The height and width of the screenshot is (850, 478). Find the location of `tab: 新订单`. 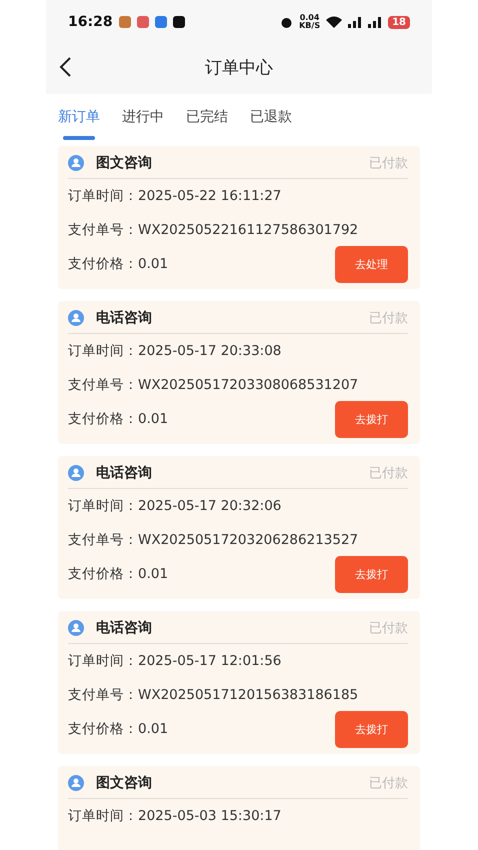

tab: 新订单 is located at coordinates (79, 124).